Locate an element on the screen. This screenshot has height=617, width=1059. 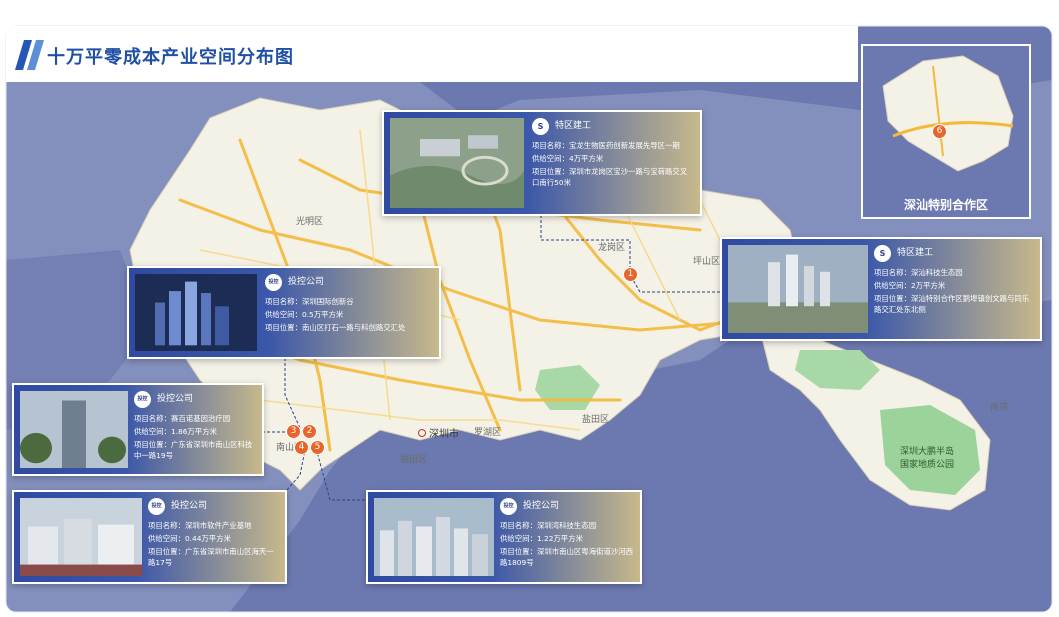
pin-3: 3 is located at coordinates (293, 431).